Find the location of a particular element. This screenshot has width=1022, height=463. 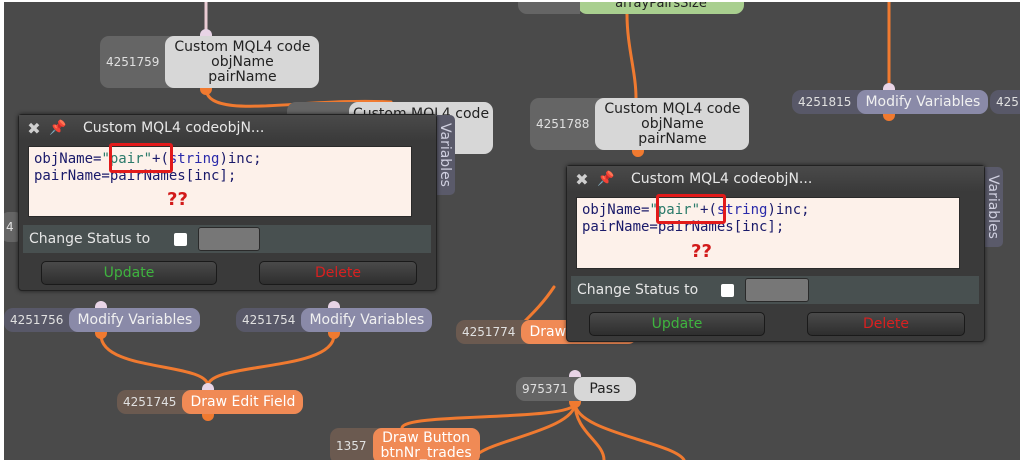

node-id: 4251788 is located at coordinates (563, 124).